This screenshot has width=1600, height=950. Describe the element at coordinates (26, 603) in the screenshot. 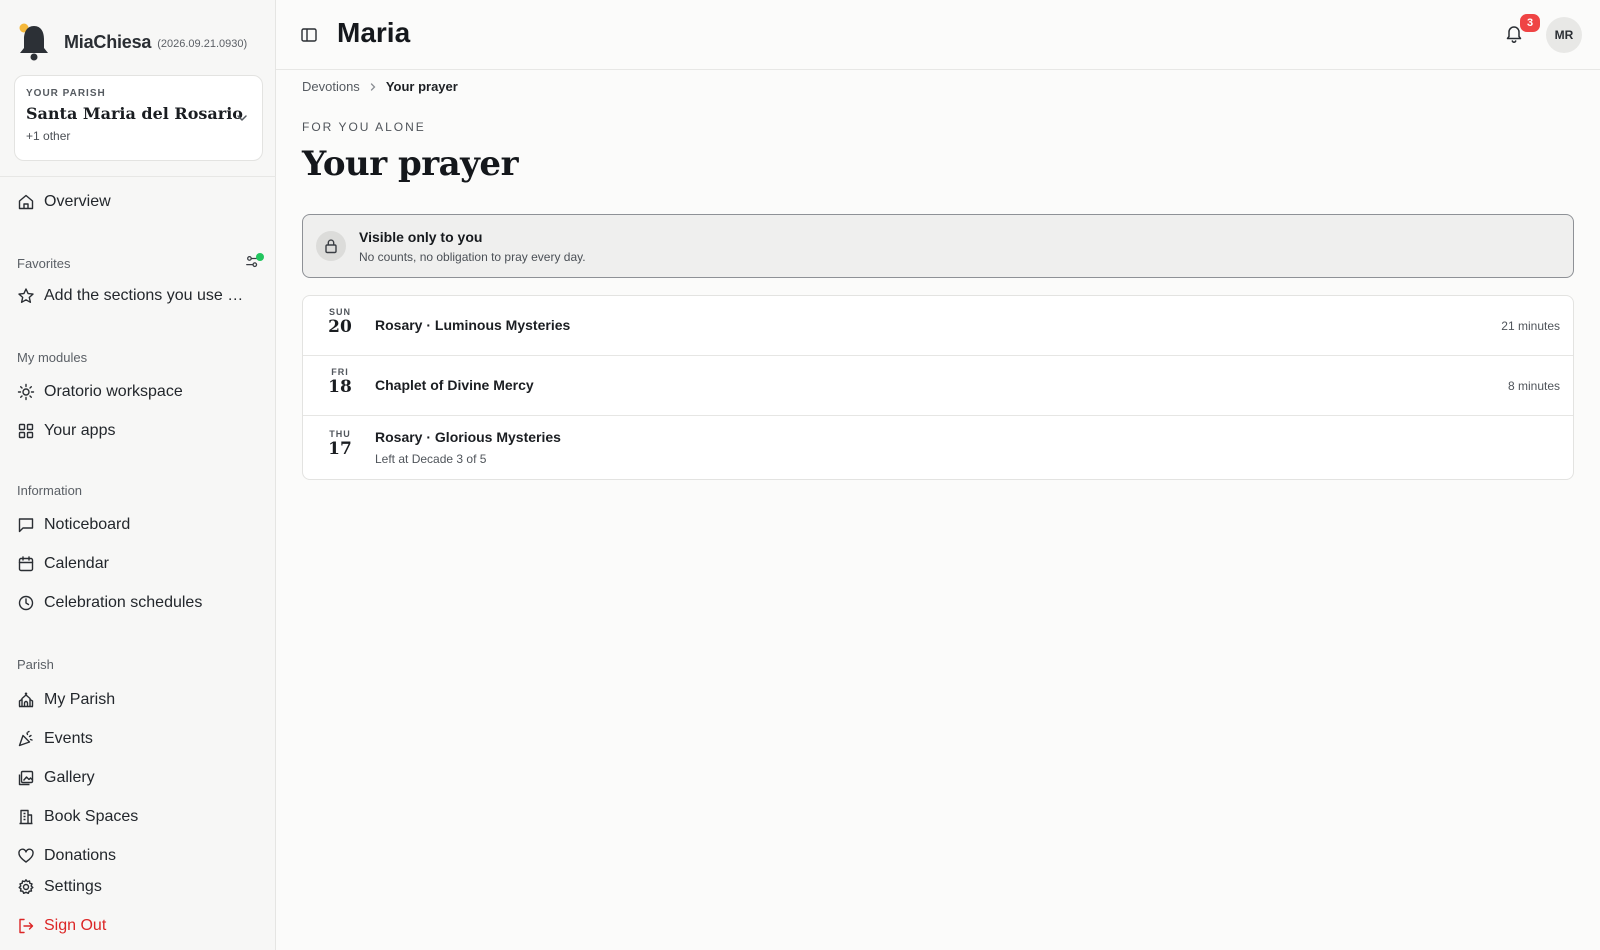

I see `clock-icon` at that location.